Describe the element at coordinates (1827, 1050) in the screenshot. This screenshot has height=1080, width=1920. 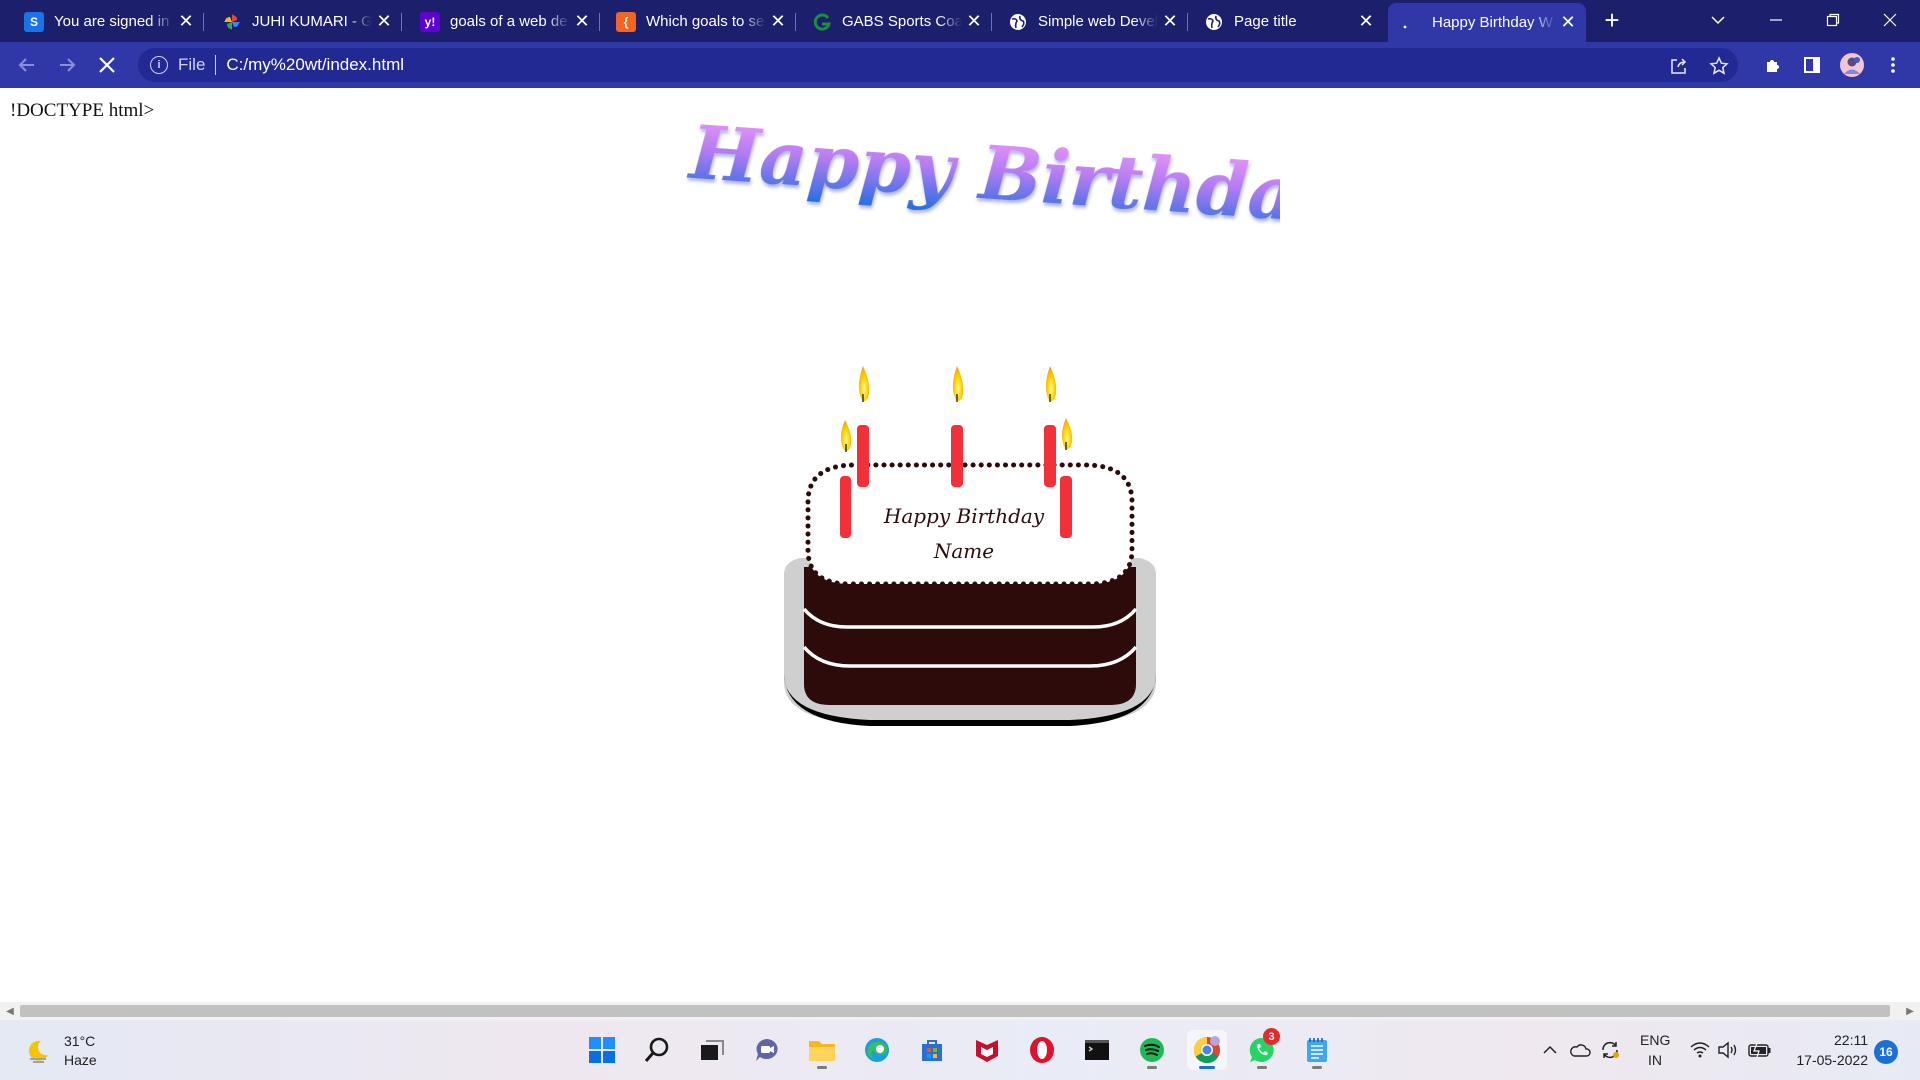
I see `system-clock: 22:11 17-05-2022` at that location.